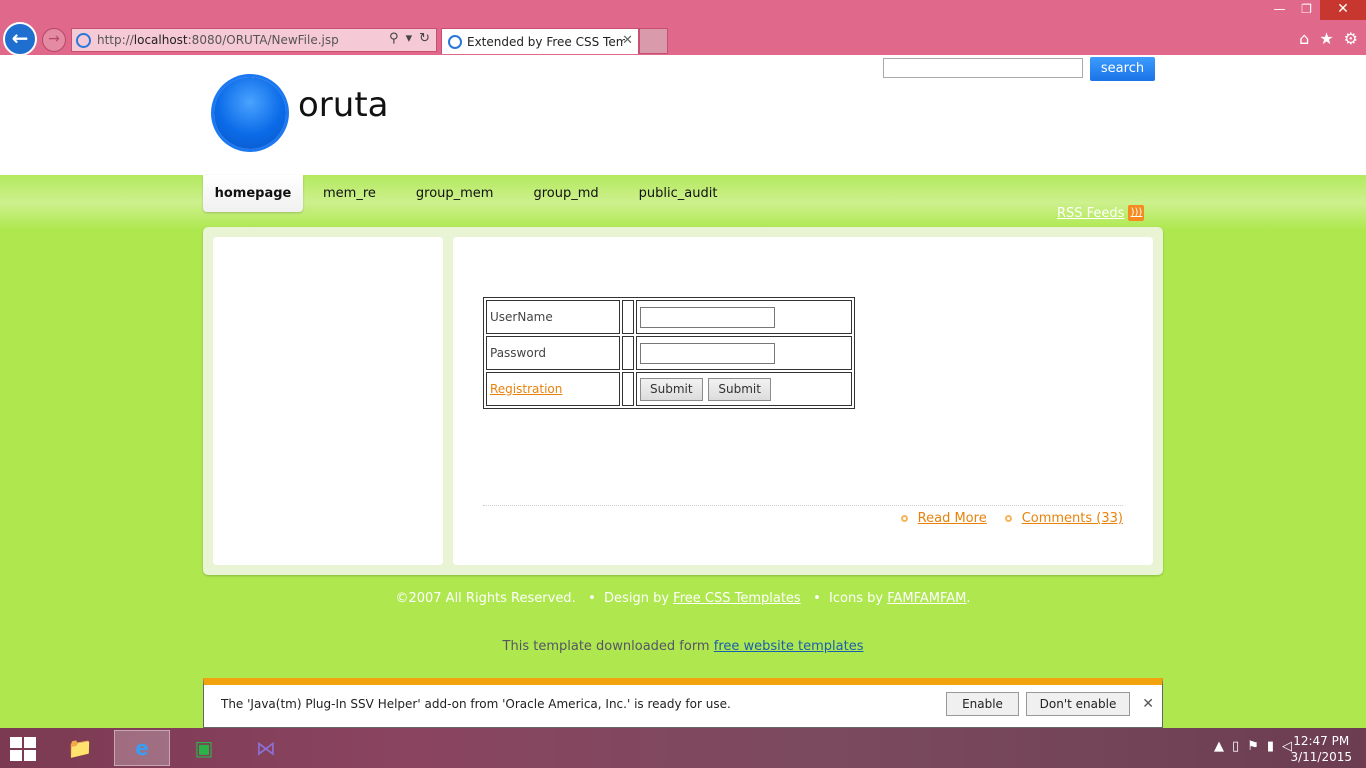  I want to click on sidebar, so click(328, 401).